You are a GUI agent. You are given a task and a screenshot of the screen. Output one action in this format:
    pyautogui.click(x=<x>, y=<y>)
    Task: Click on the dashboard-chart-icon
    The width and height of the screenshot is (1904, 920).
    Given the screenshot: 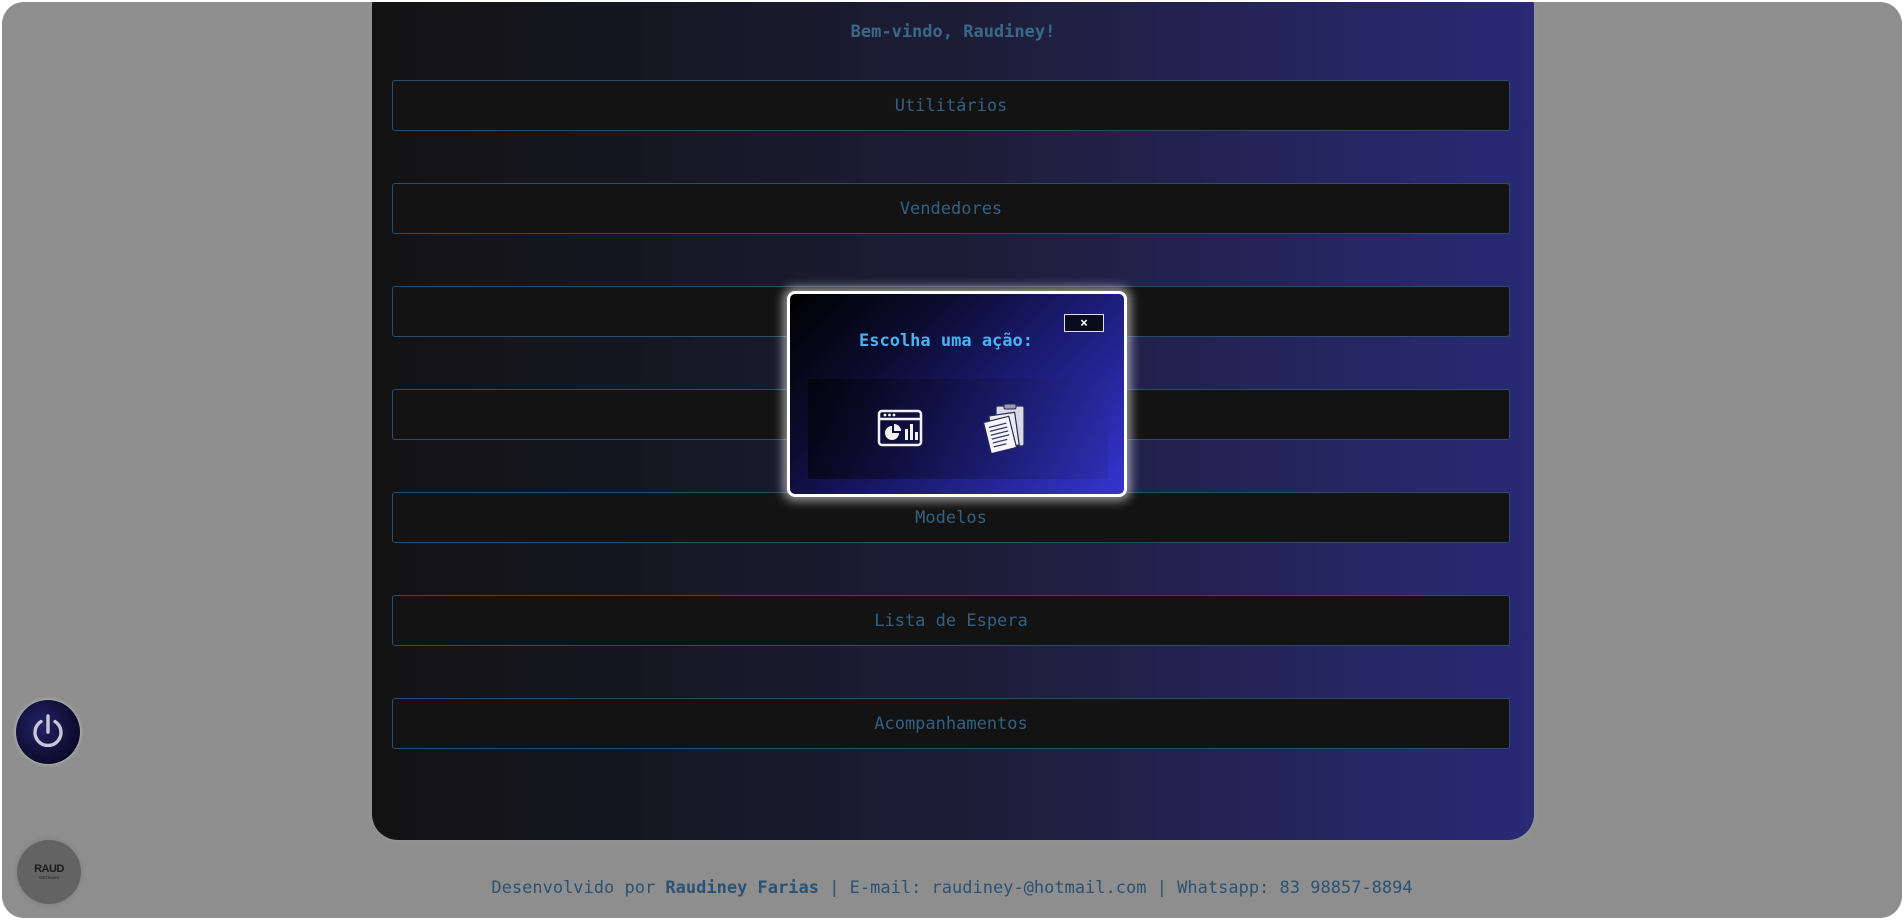 What is the action you would take?
    pyautogui.click(x=900, y=428)
    